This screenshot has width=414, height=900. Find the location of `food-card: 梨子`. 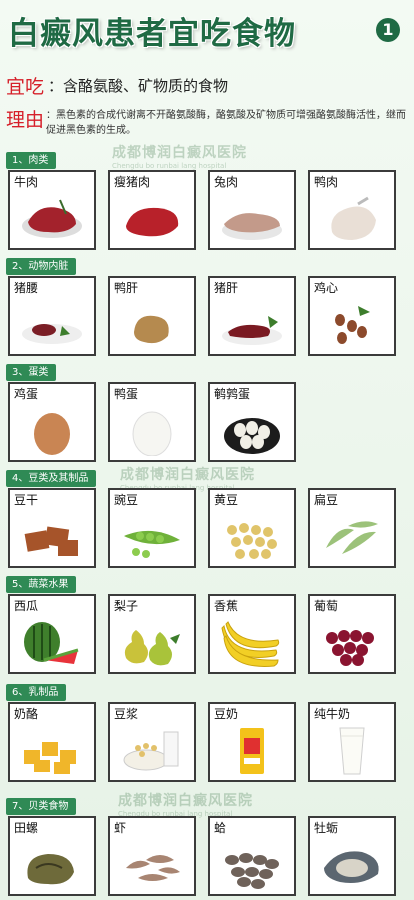

food-card: 梨子 is located at coordinates (152, 634).